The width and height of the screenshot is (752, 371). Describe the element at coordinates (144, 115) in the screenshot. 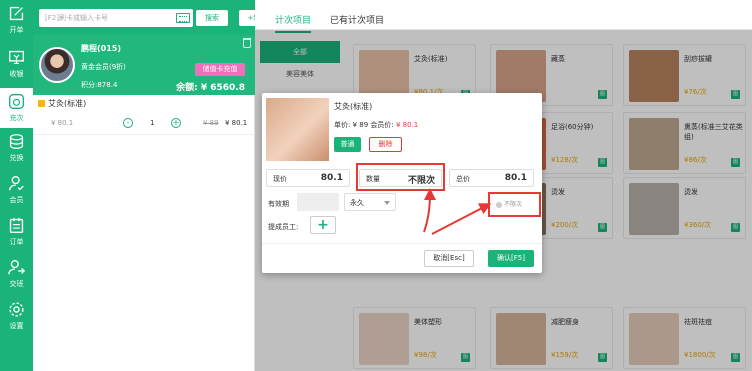

I see `cart-item: 艾灸(标准) ¥ 80.1 - 1 + ¥ 89 ¥ 80.1` at that location.